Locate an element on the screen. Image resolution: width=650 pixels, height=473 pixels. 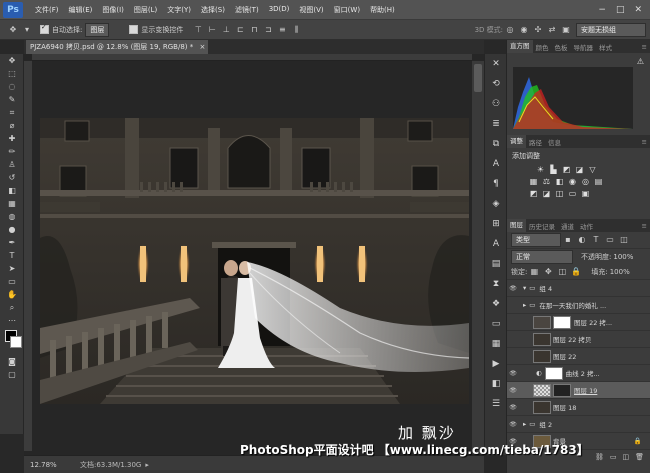
hue-saturation-icon: ▦ is located at coordinates (533, 181).